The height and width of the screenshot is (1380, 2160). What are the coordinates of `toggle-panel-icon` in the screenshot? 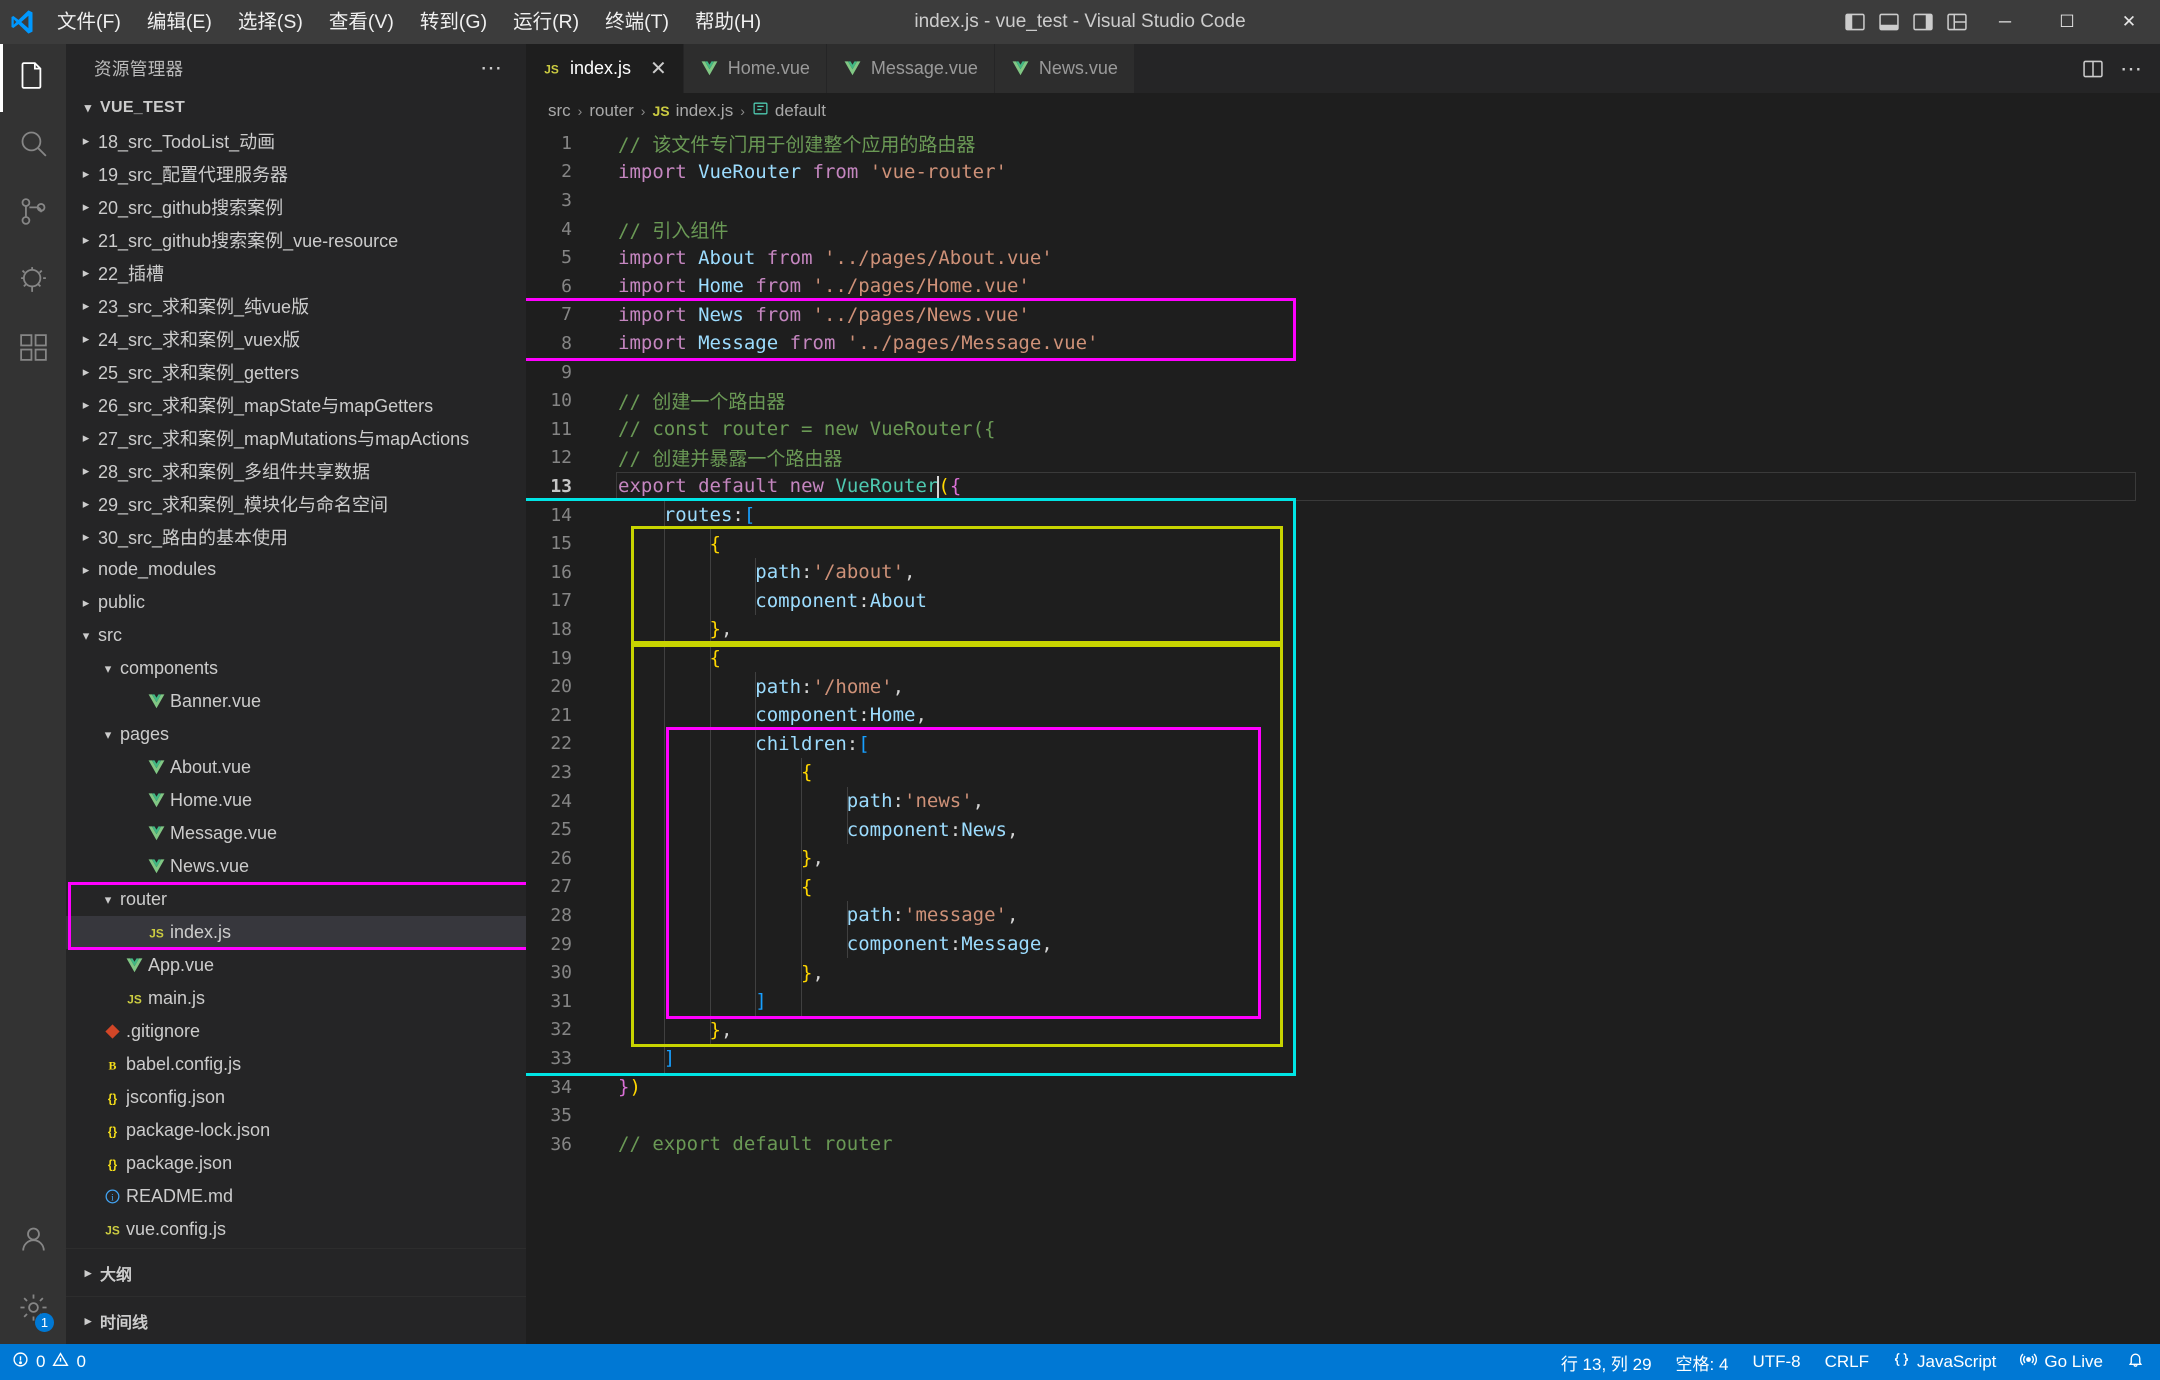 It's located at (1889, 22).